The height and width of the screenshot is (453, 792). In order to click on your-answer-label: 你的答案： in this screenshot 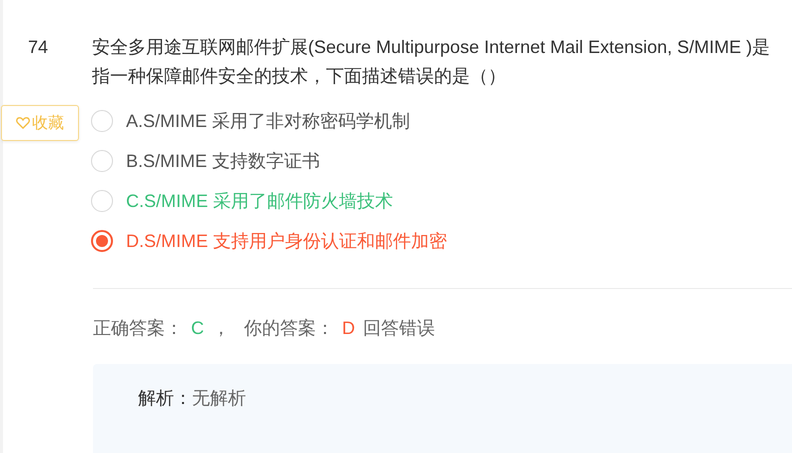, I will do `click(289, 328)`.